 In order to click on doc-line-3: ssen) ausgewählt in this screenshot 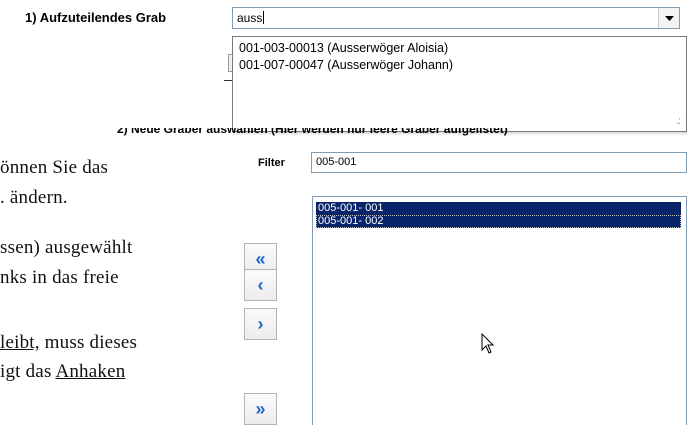, I will do `click(66, 247)`.